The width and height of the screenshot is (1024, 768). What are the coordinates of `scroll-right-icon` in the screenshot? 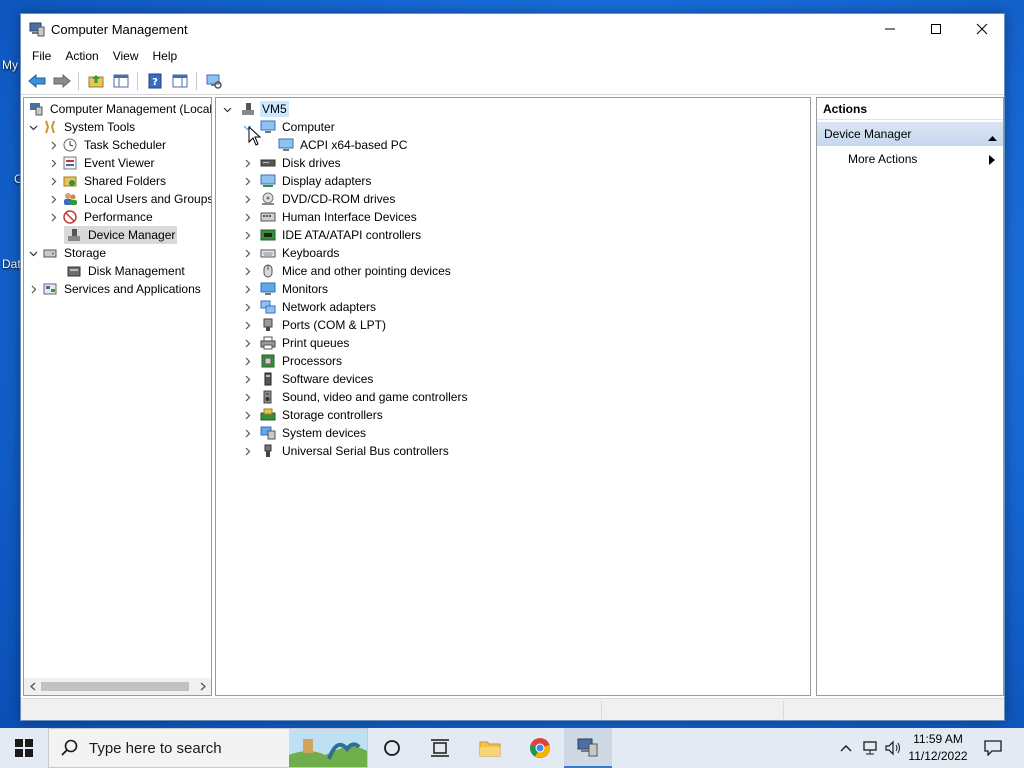 It's located at (202, 686).